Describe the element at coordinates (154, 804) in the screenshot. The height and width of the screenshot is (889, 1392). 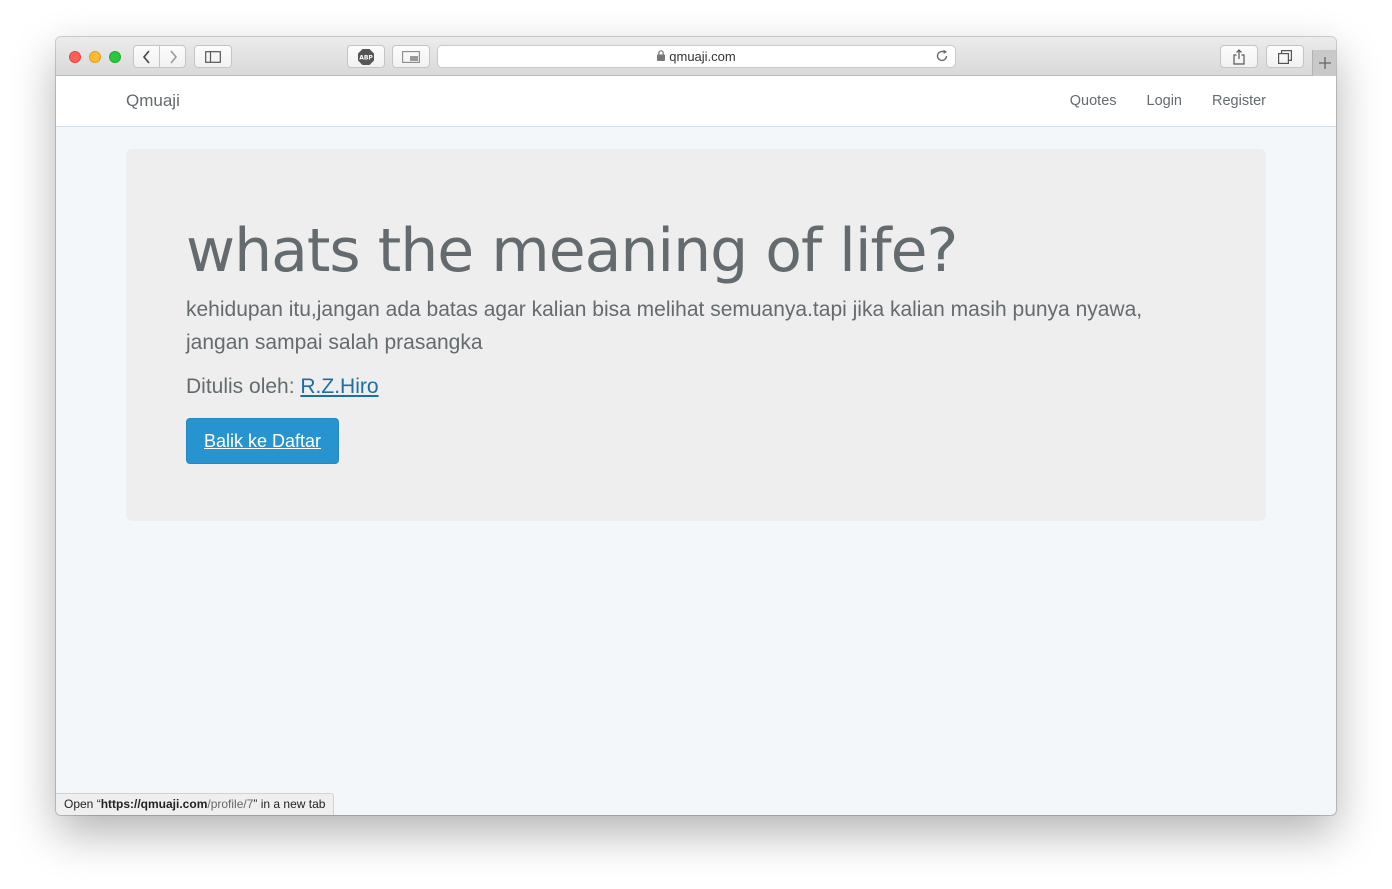
I see `status-host: https://qmuaji.com` at that location.